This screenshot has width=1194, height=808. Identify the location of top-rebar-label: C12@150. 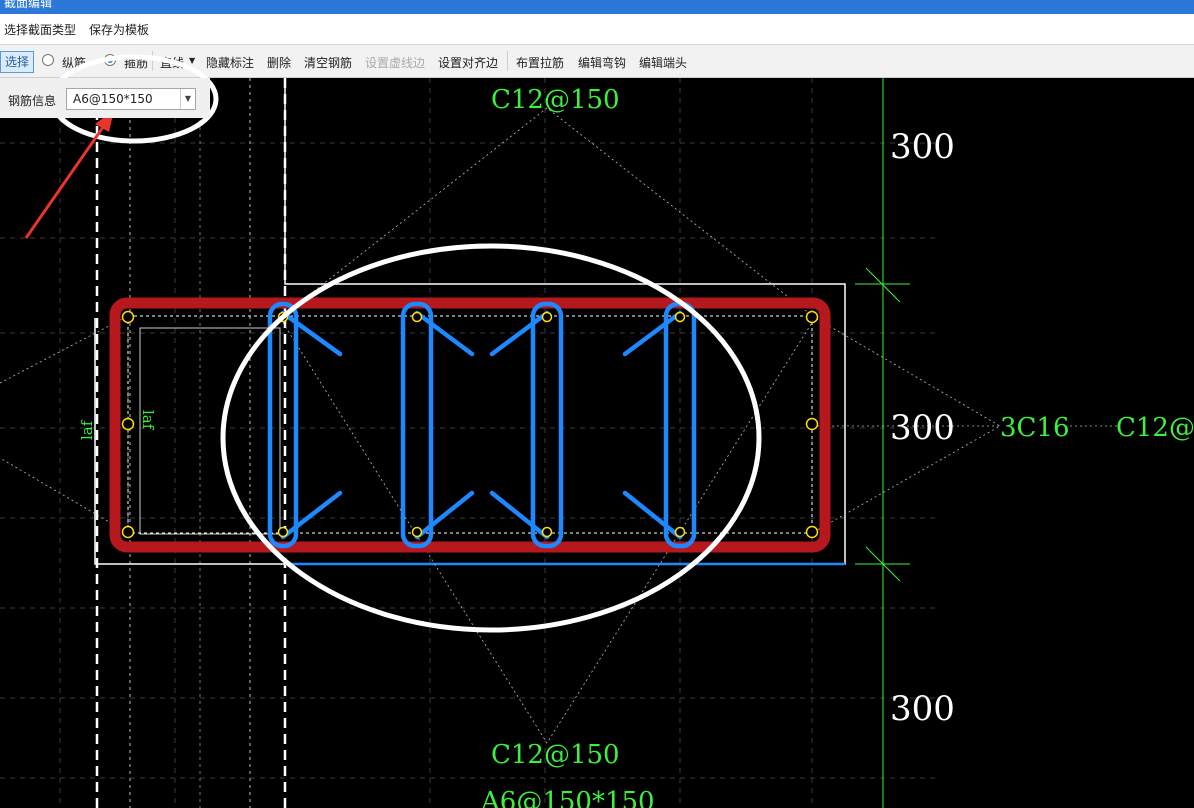
(555, 100).